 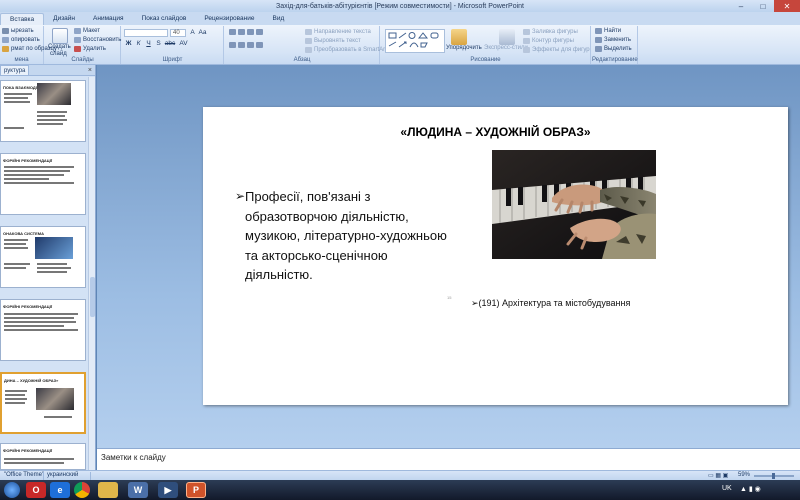 What do you see at coordinates (158, 44) in the screenshot?
I see `shadow-button: S` at bounding box center [158, 44].